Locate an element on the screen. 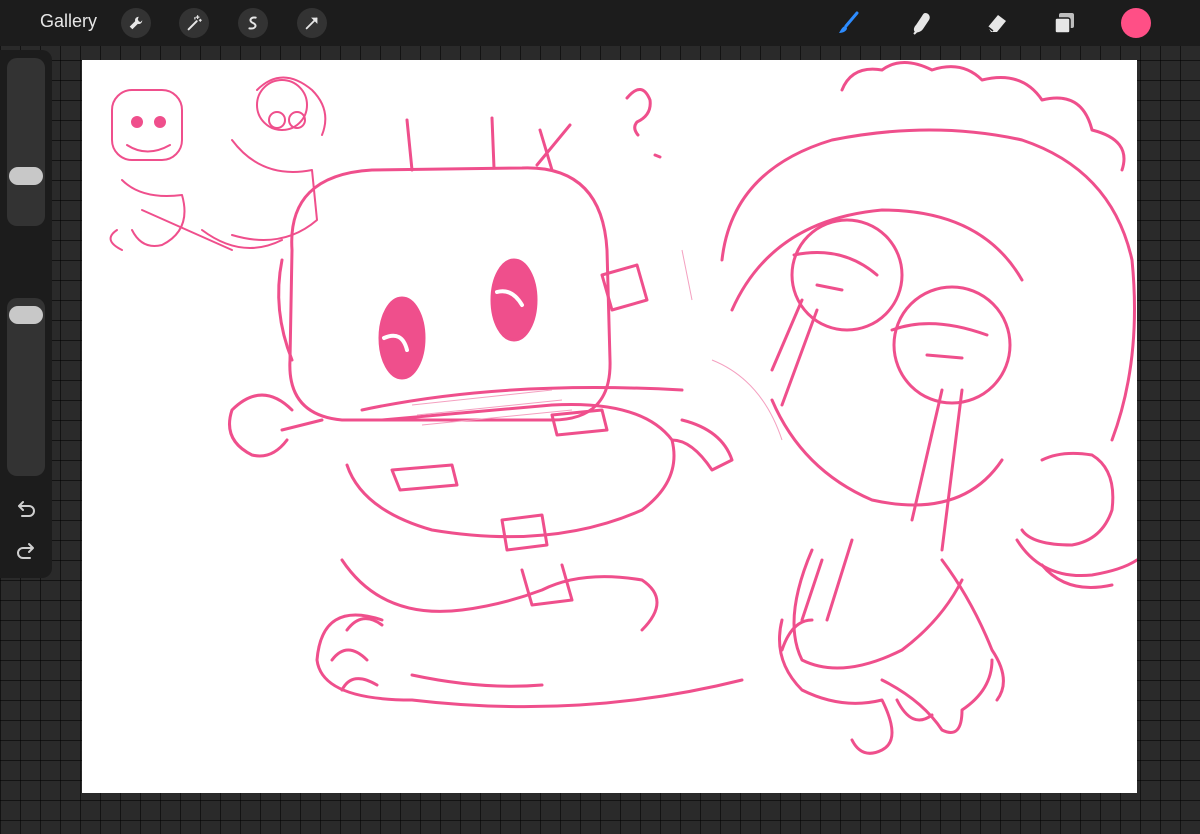  smudge-icon is located at coordinates (923, 23).